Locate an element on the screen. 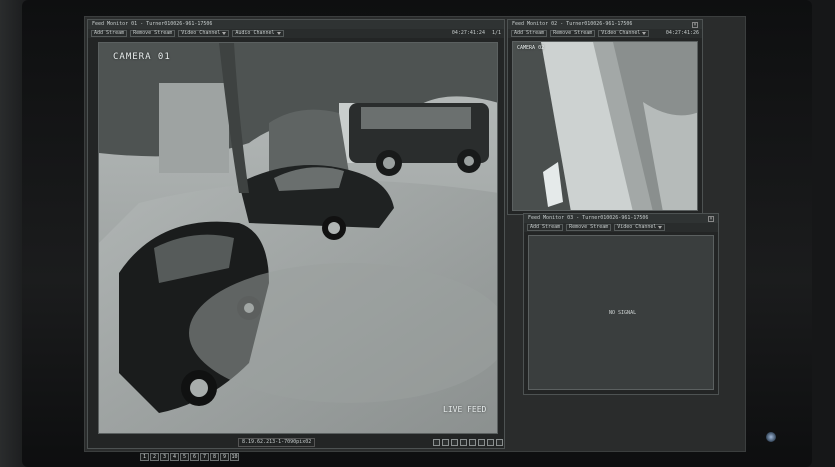 This screenshot has height=467, width=835. page-6-button: 6 is located at coordinates (194, 457).